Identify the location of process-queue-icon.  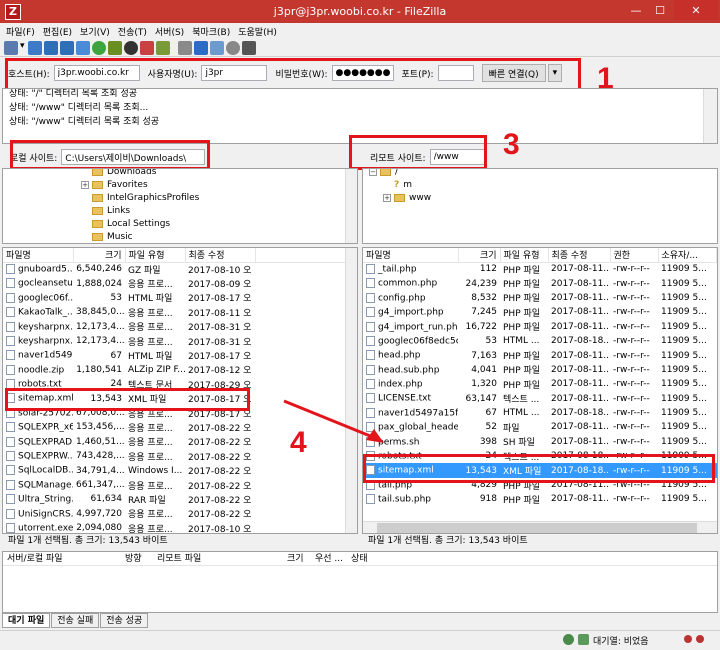
(115, 47).